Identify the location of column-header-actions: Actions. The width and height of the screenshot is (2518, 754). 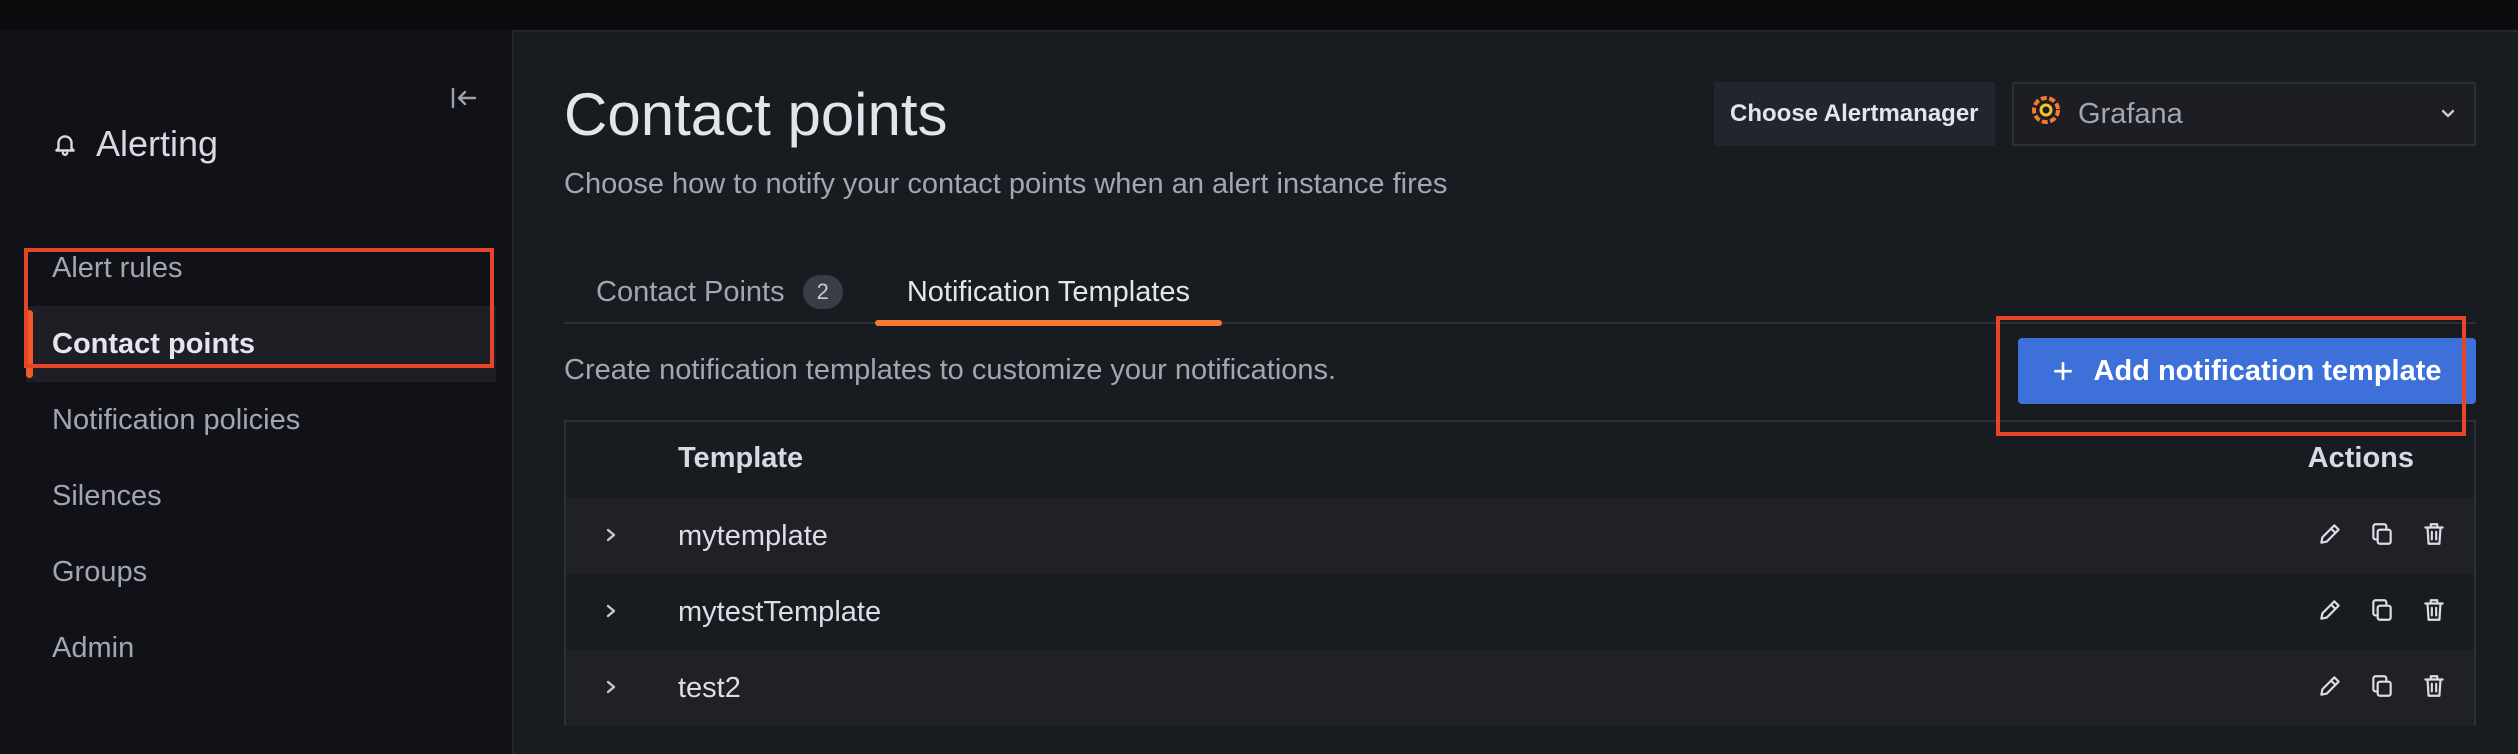
(2360, 458).